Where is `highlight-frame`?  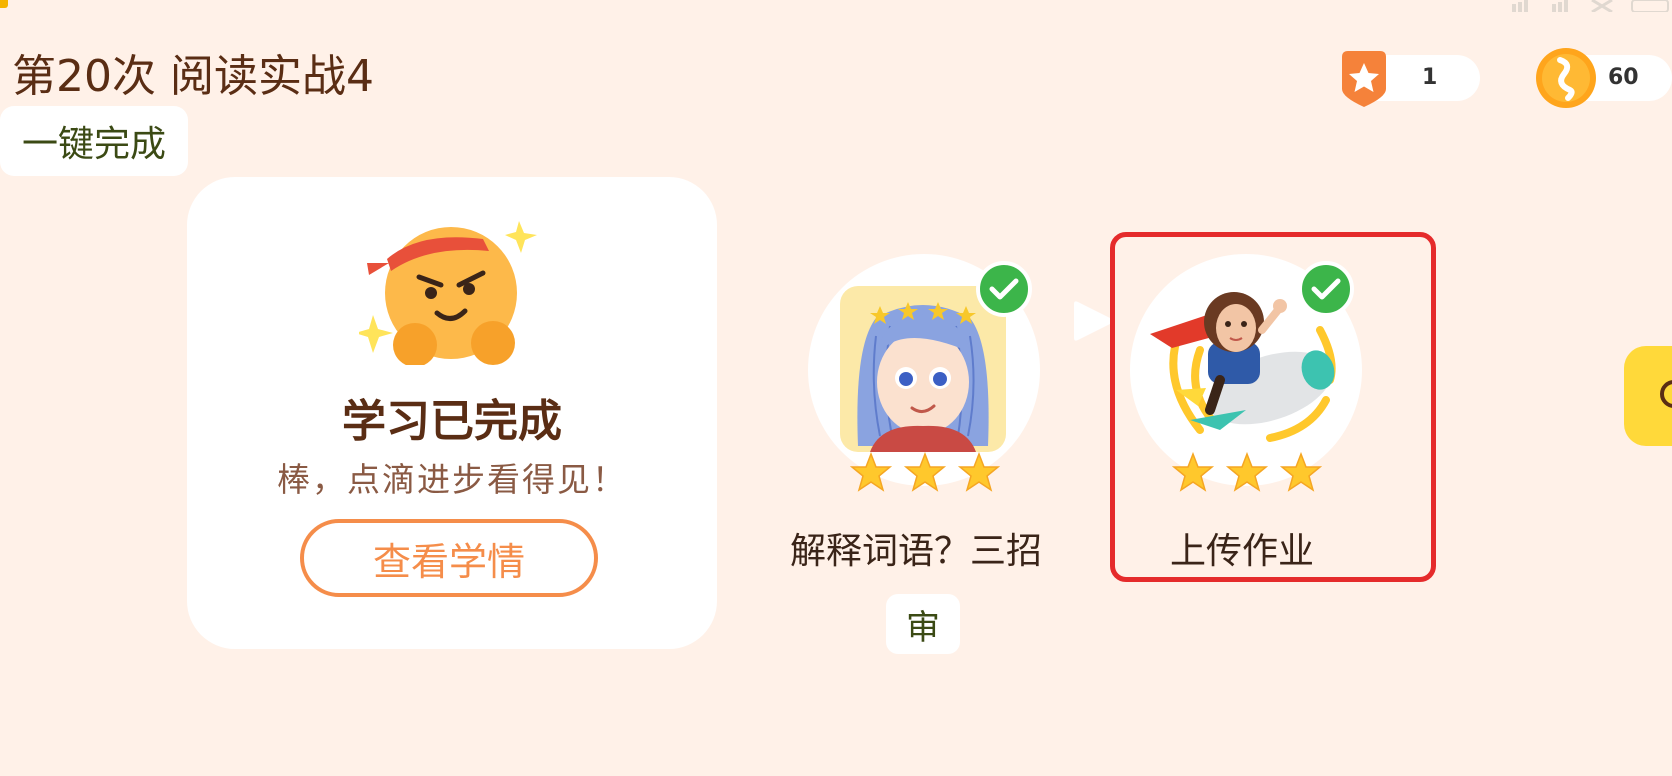 highlight-frame is located at coordinates (1273, 407).